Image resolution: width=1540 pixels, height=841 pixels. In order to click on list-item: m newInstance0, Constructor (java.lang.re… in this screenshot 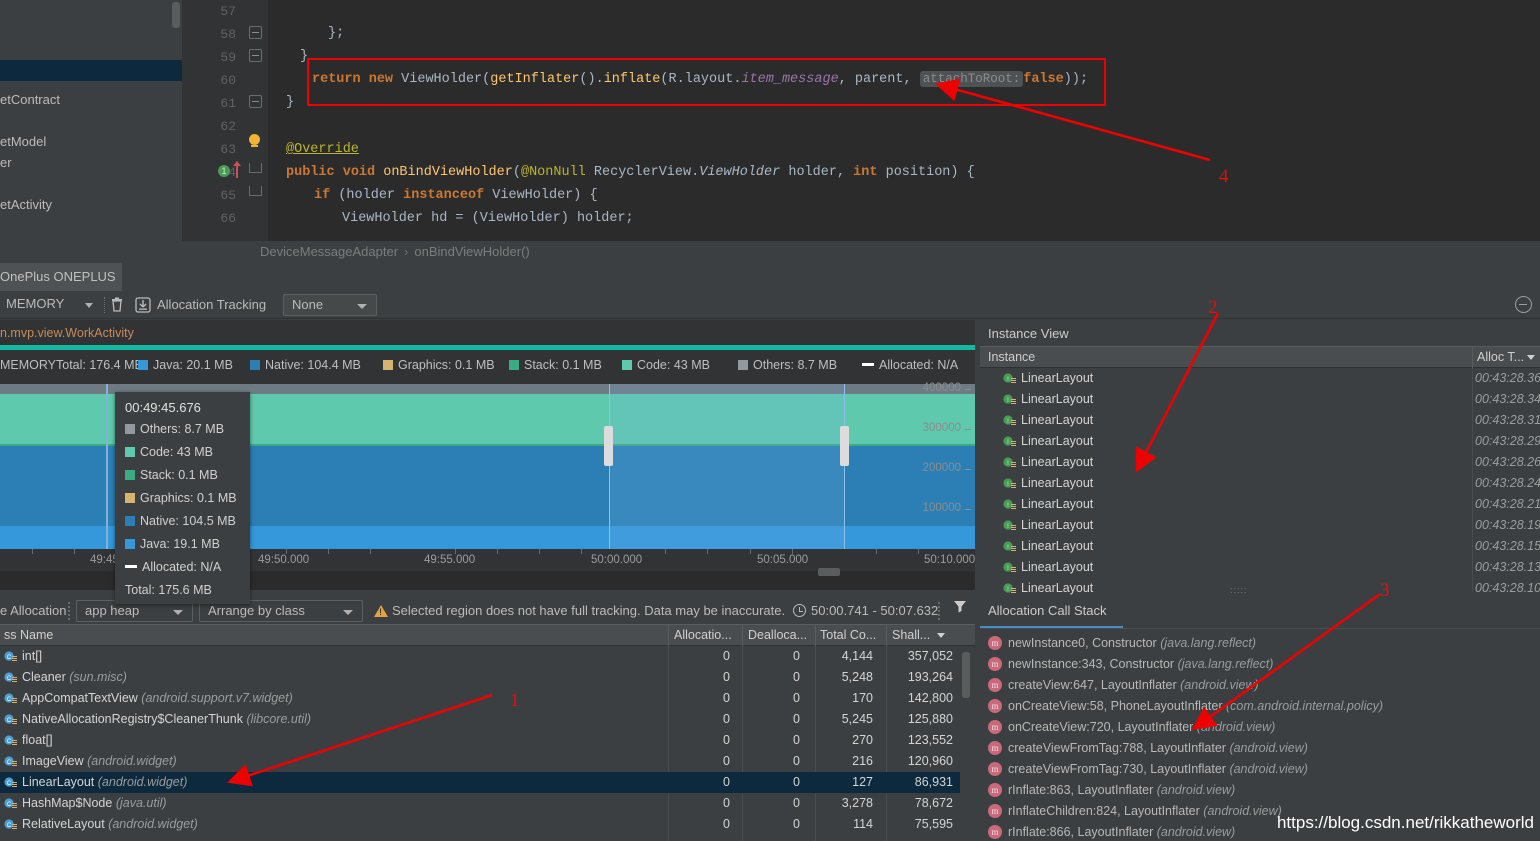, I will do `click(1260, 643)`.